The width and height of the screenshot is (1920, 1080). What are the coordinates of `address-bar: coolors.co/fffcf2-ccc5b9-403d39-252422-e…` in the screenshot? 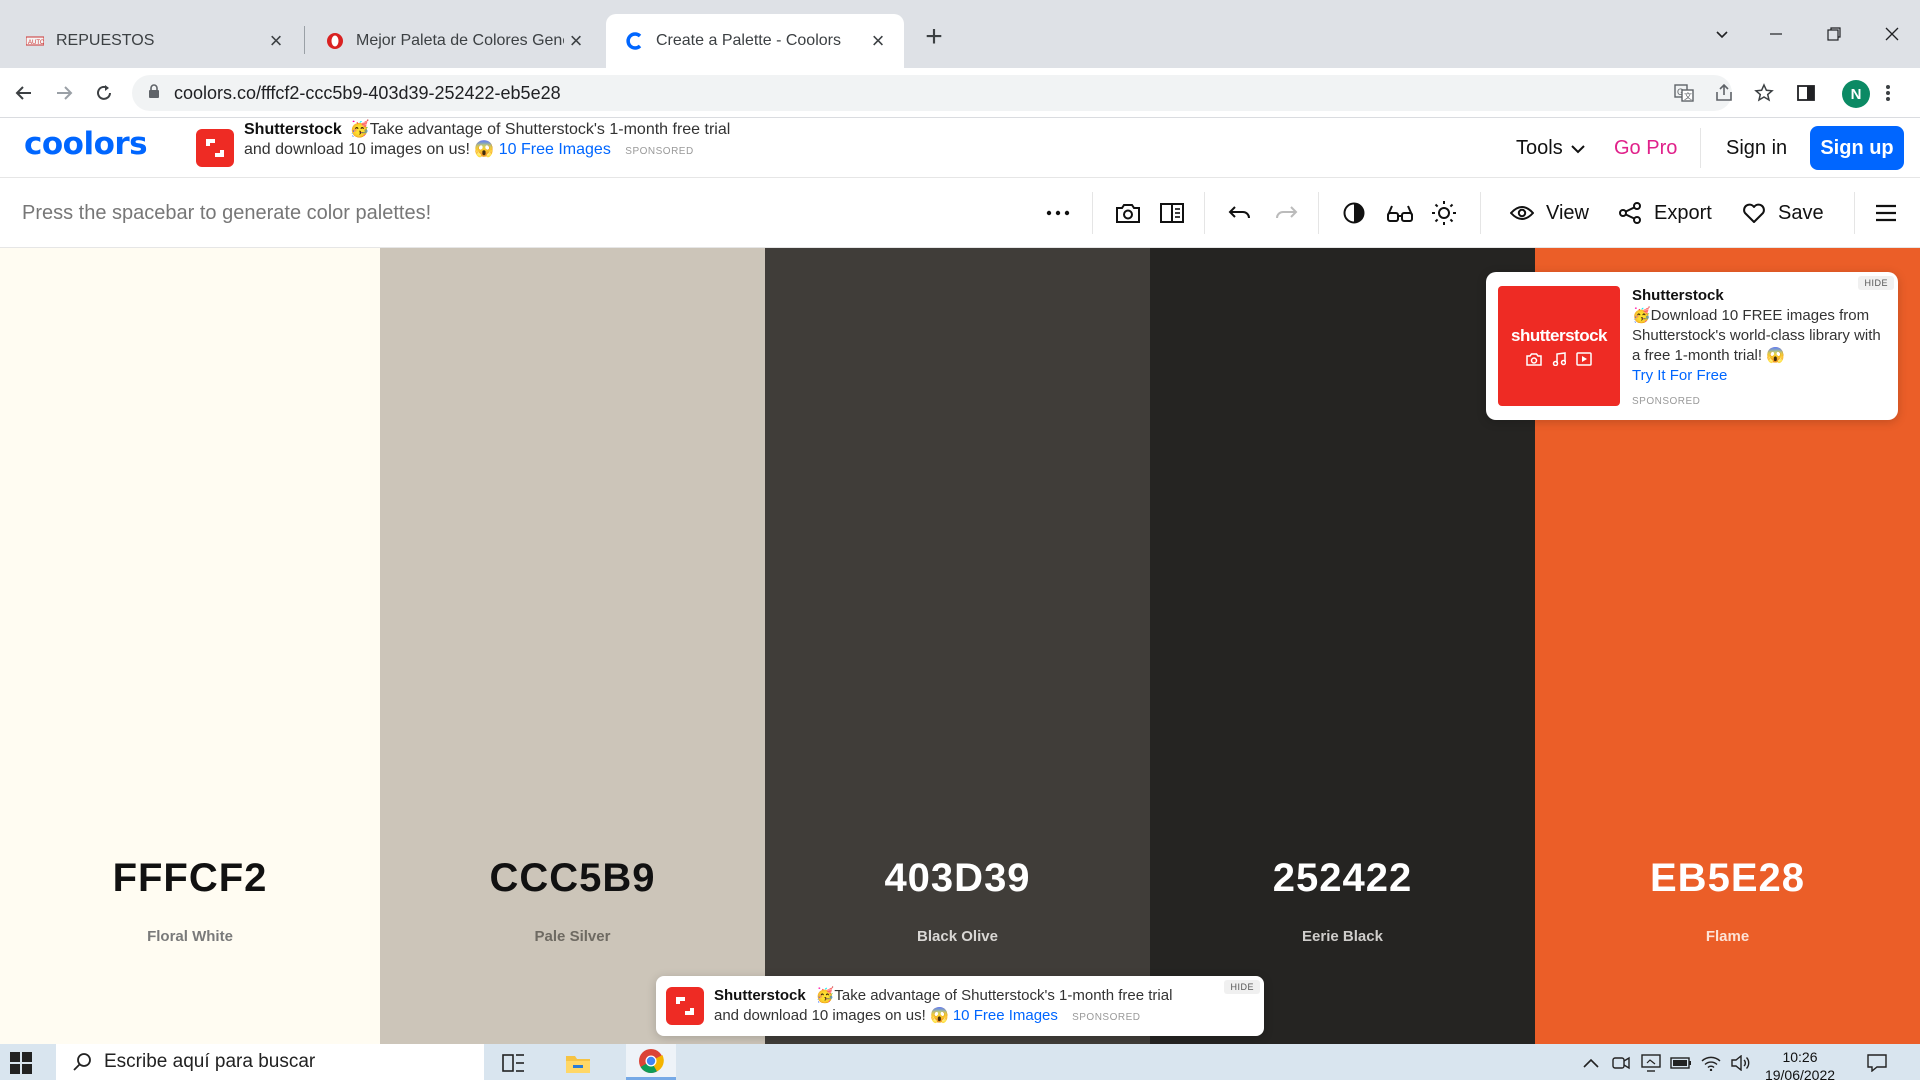 It's located at (932, 93).